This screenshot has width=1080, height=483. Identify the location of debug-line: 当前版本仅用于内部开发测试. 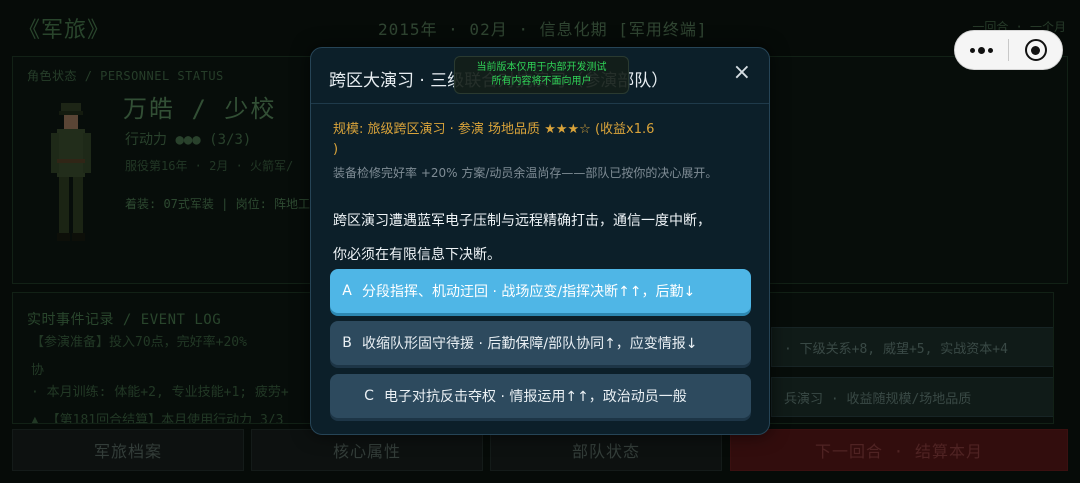
(541, 67).